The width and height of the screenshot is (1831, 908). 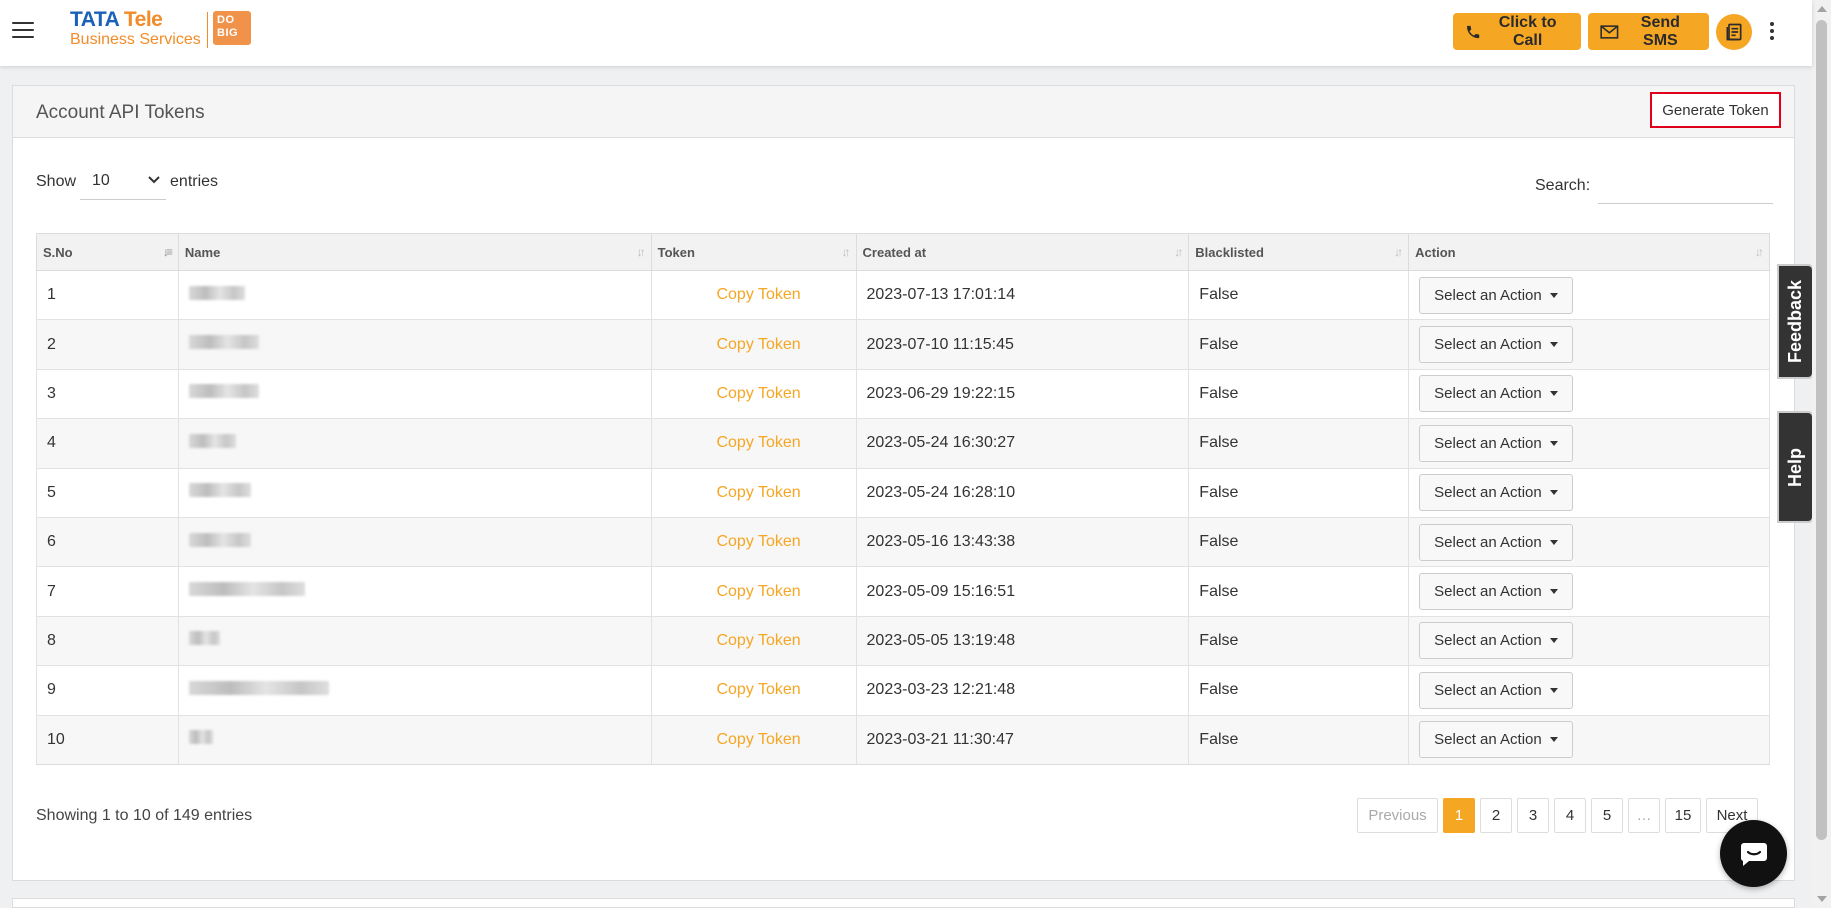 I want to click on pagination-page-5: 5, so click(x=1607, y=815).